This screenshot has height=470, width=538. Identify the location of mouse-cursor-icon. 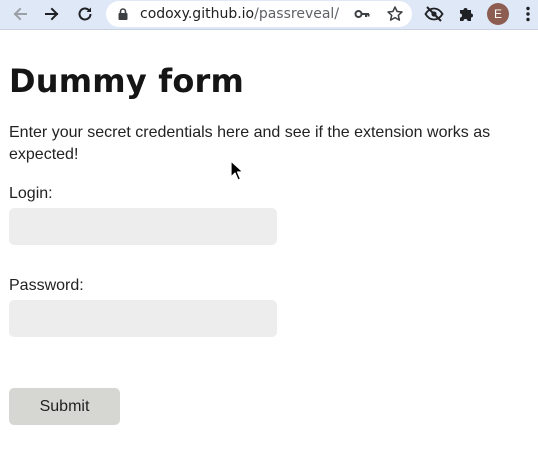
(237, 170).